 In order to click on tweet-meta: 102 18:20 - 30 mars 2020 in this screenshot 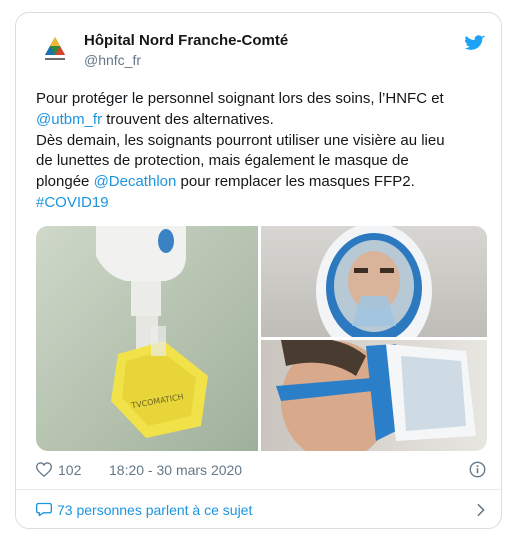, I will do `click(262, 470)`.